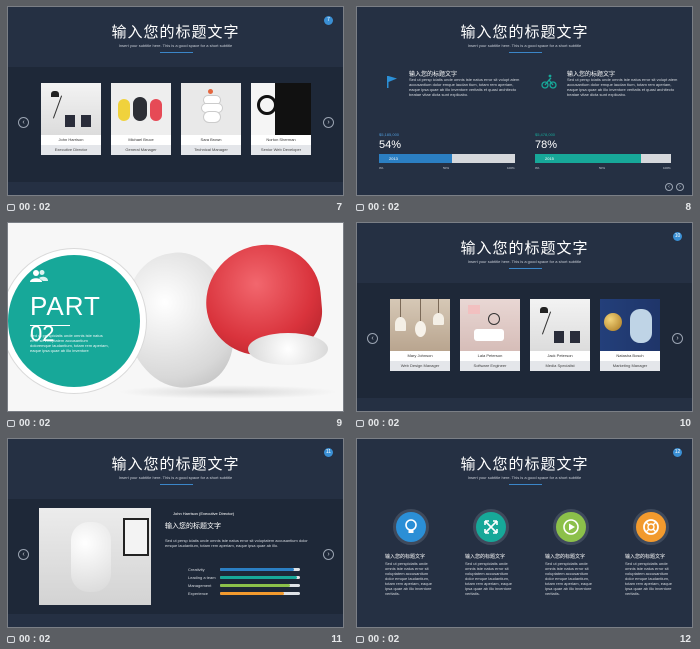 Image resolution: width=700 pixels, height=649 pixels. What do you see at coordinates (630, 366) in the screenshot?
I see `member-role: Marketing Manager` at bounding box center [630, 366].